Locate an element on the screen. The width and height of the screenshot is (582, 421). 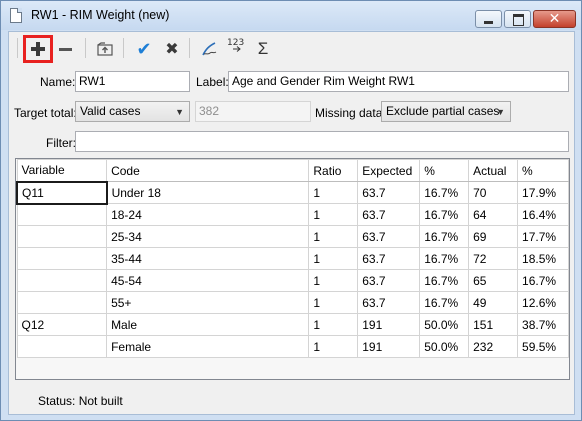
move-up-button is located at coordinates (105, 49).